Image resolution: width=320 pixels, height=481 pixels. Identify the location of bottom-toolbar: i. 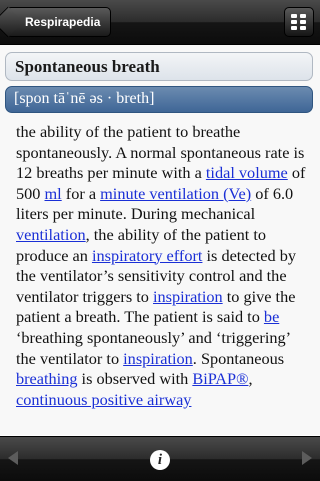
(160, 458).